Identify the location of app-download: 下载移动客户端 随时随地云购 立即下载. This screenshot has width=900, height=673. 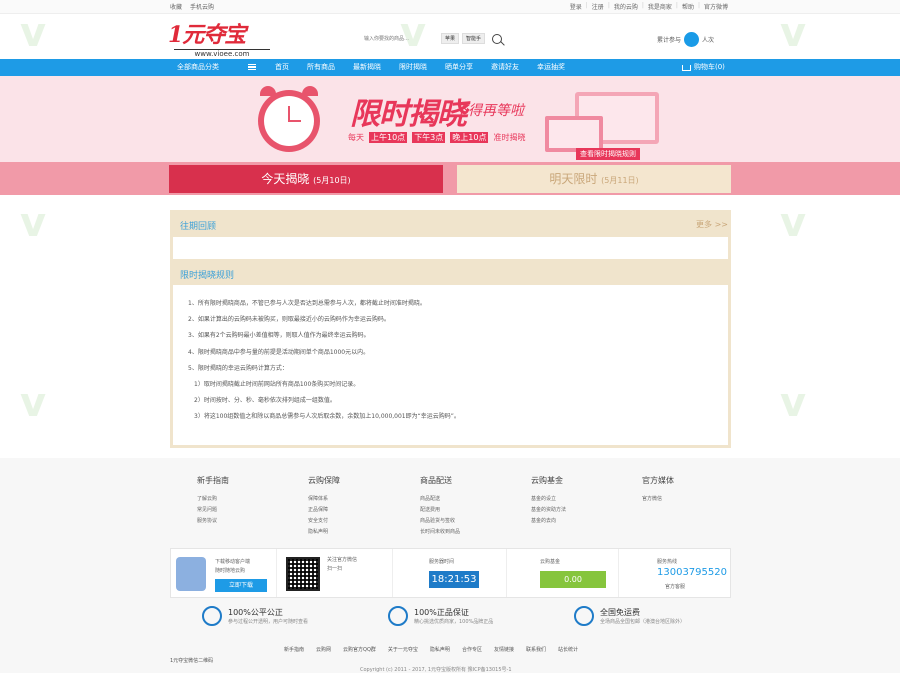
(224, 573).